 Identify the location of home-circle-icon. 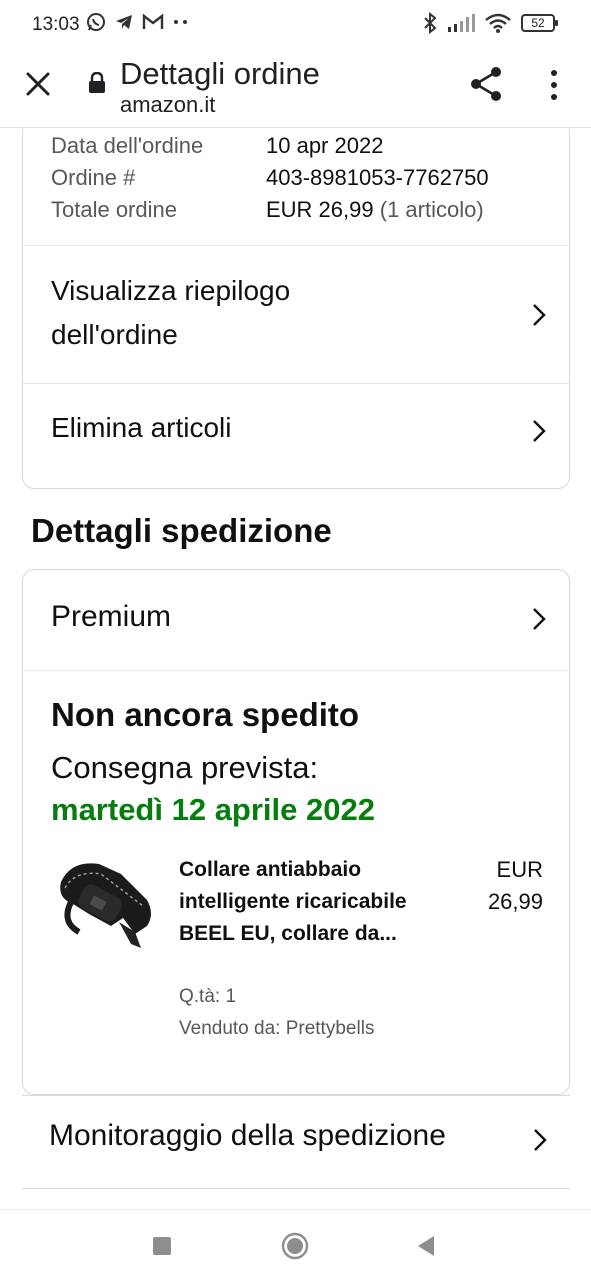
(295, 1246).